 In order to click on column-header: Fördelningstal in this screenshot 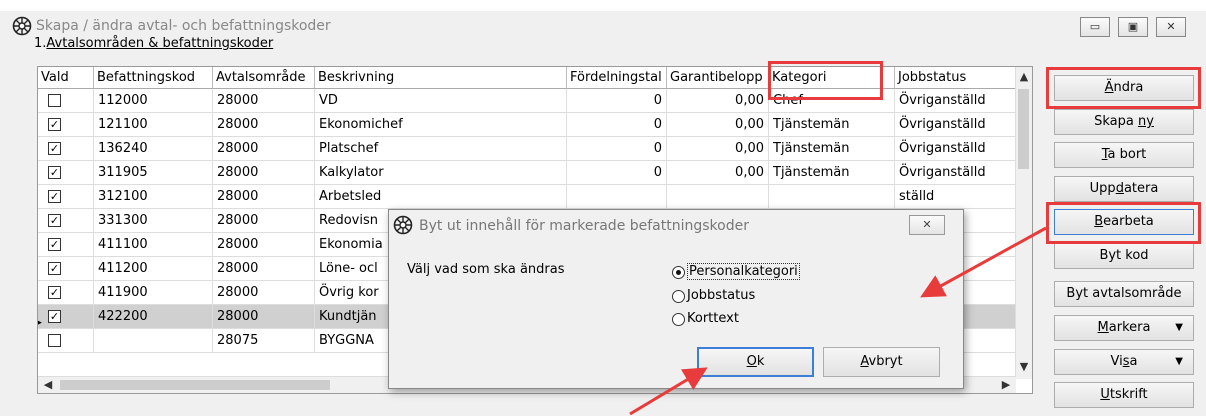, I will do `click(617, 78)`.